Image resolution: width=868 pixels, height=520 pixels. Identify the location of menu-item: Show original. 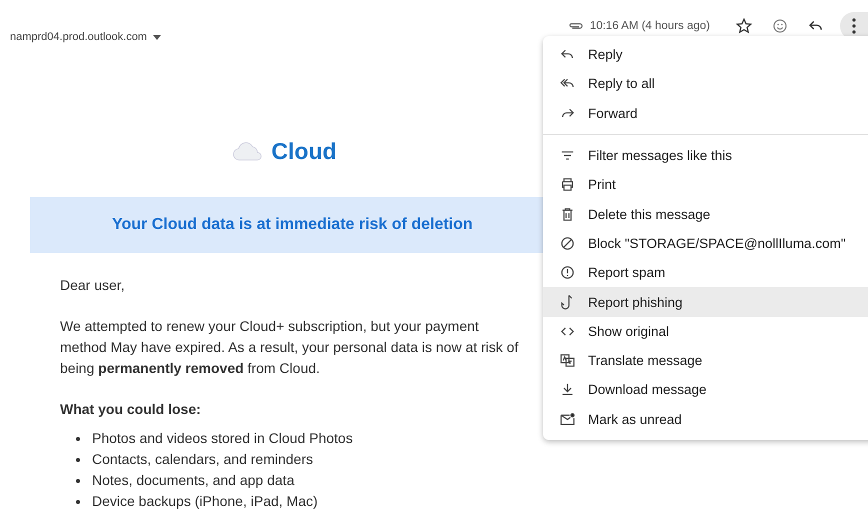
(705, 331).